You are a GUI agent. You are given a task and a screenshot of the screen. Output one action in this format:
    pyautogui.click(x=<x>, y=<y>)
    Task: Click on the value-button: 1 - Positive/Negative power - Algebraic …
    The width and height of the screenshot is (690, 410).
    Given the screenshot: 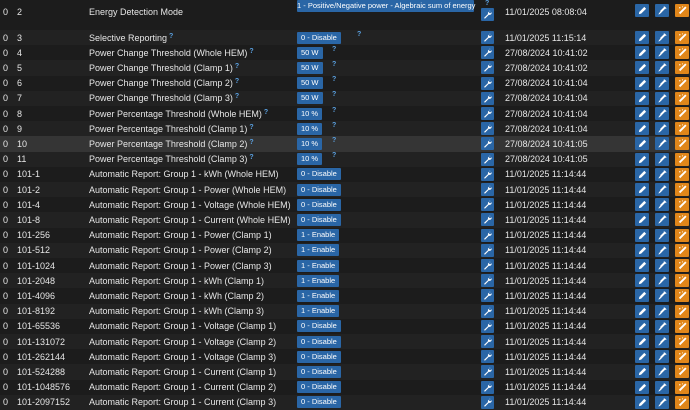 What is the action you would take?
    pyautogui.click(x=386, y=6)
    